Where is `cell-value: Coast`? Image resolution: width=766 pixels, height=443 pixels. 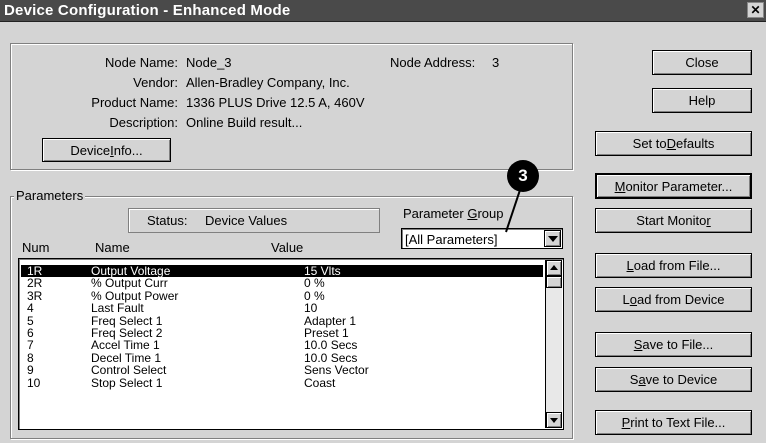
cell-value: Coast is located at coordinates (320, 382).